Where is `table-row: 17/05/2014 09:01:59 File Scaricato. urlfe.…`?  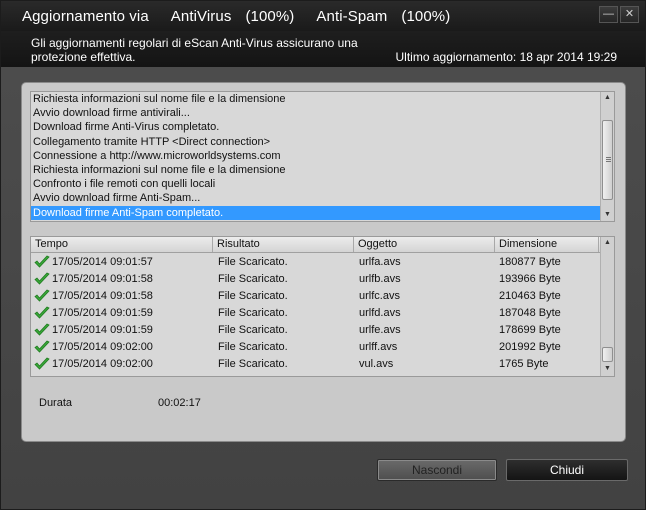
table-row: 17/05/2014 09:01:59 File Scaricato. urlfe.… is located at coordinates (322, 329).